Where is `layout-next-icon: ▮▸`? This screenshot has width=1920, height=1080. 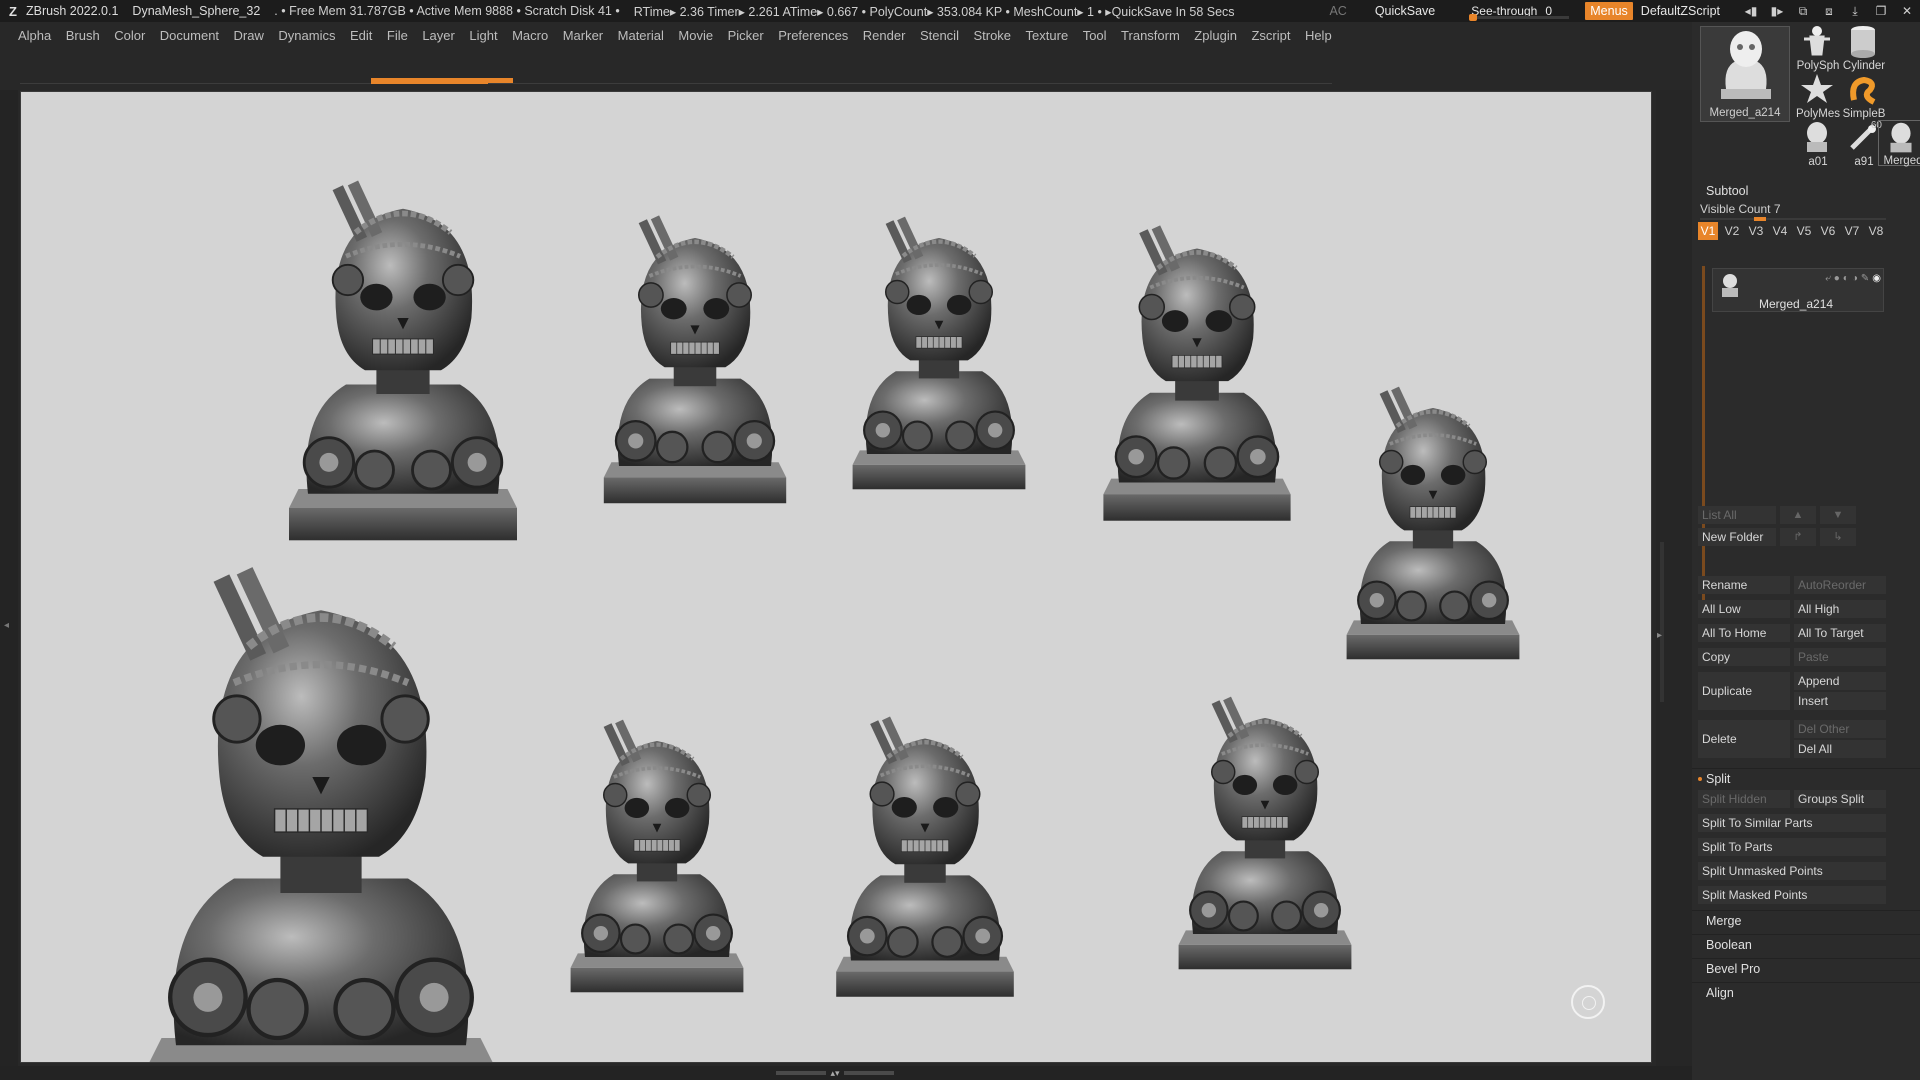
layout-next-icon: ▮▸ is located at coordinates (1777, 11).